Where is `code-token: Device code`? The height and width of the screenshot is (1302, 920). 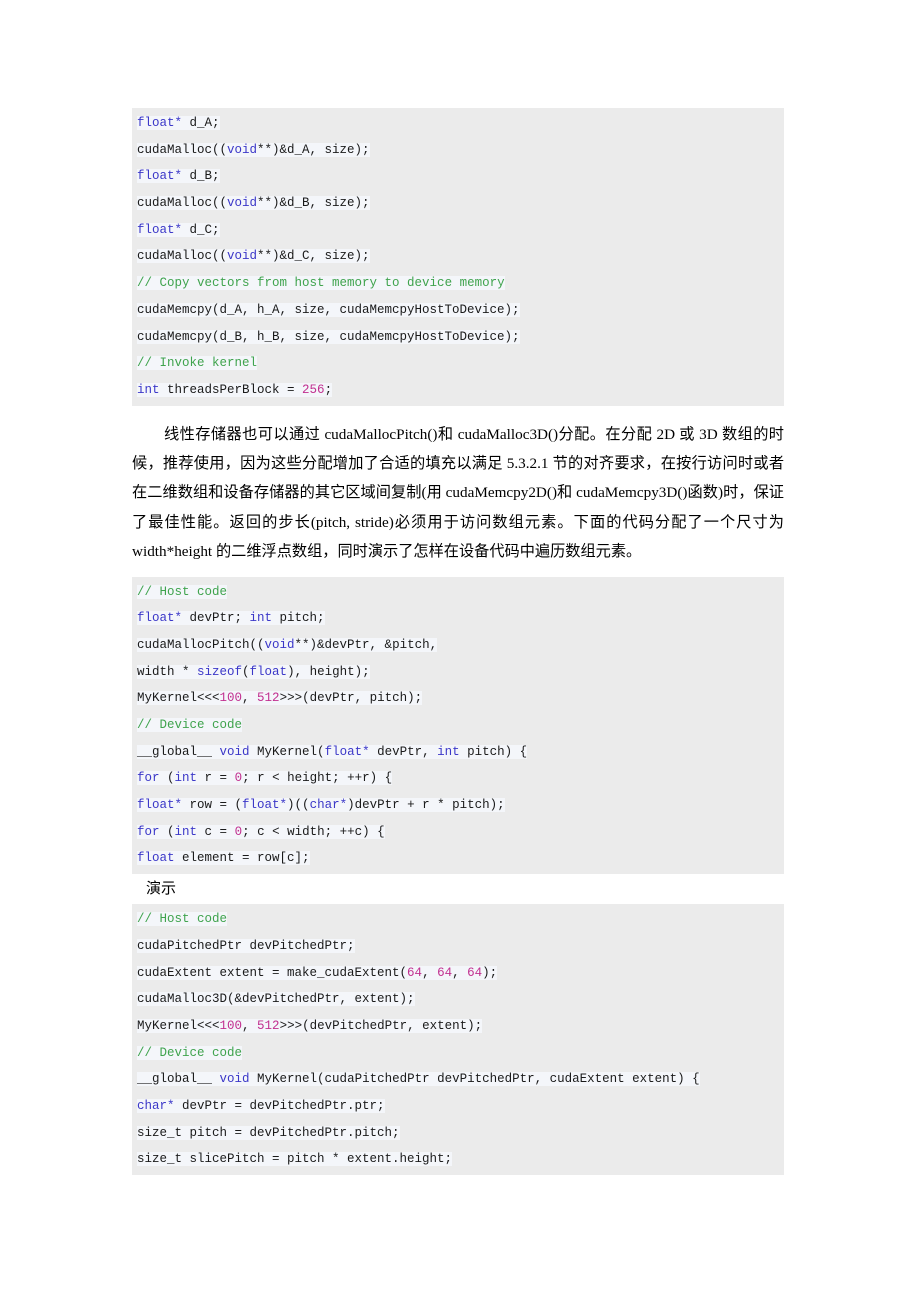
code-token: Device code is located at coordinates (197, 725).